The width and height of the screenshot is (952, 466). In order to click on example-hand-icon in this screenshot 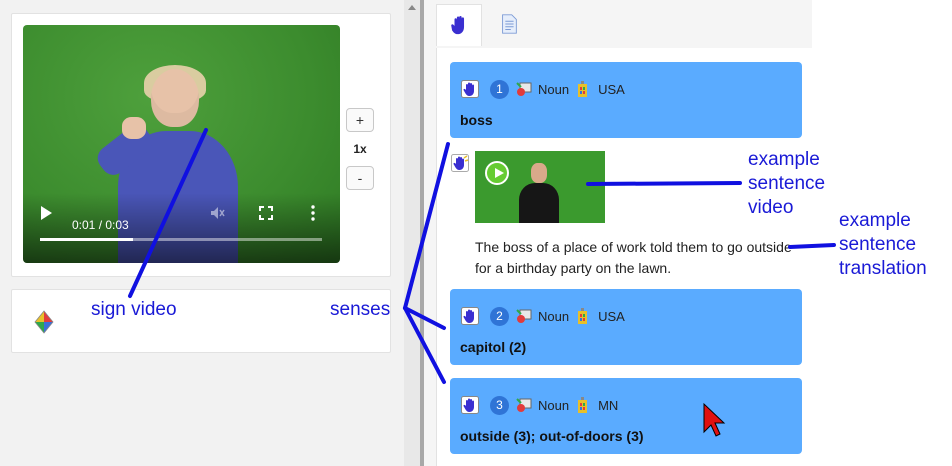, I will do `click(460, 163)`.